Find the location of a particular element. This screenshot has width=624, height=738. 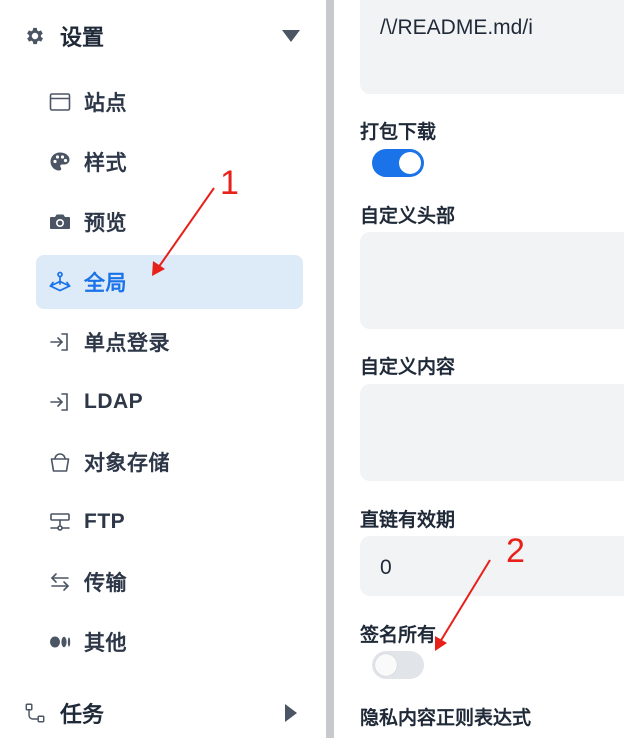

hide-files-value: /\/README.md/i is located at coordinates (456, 27).